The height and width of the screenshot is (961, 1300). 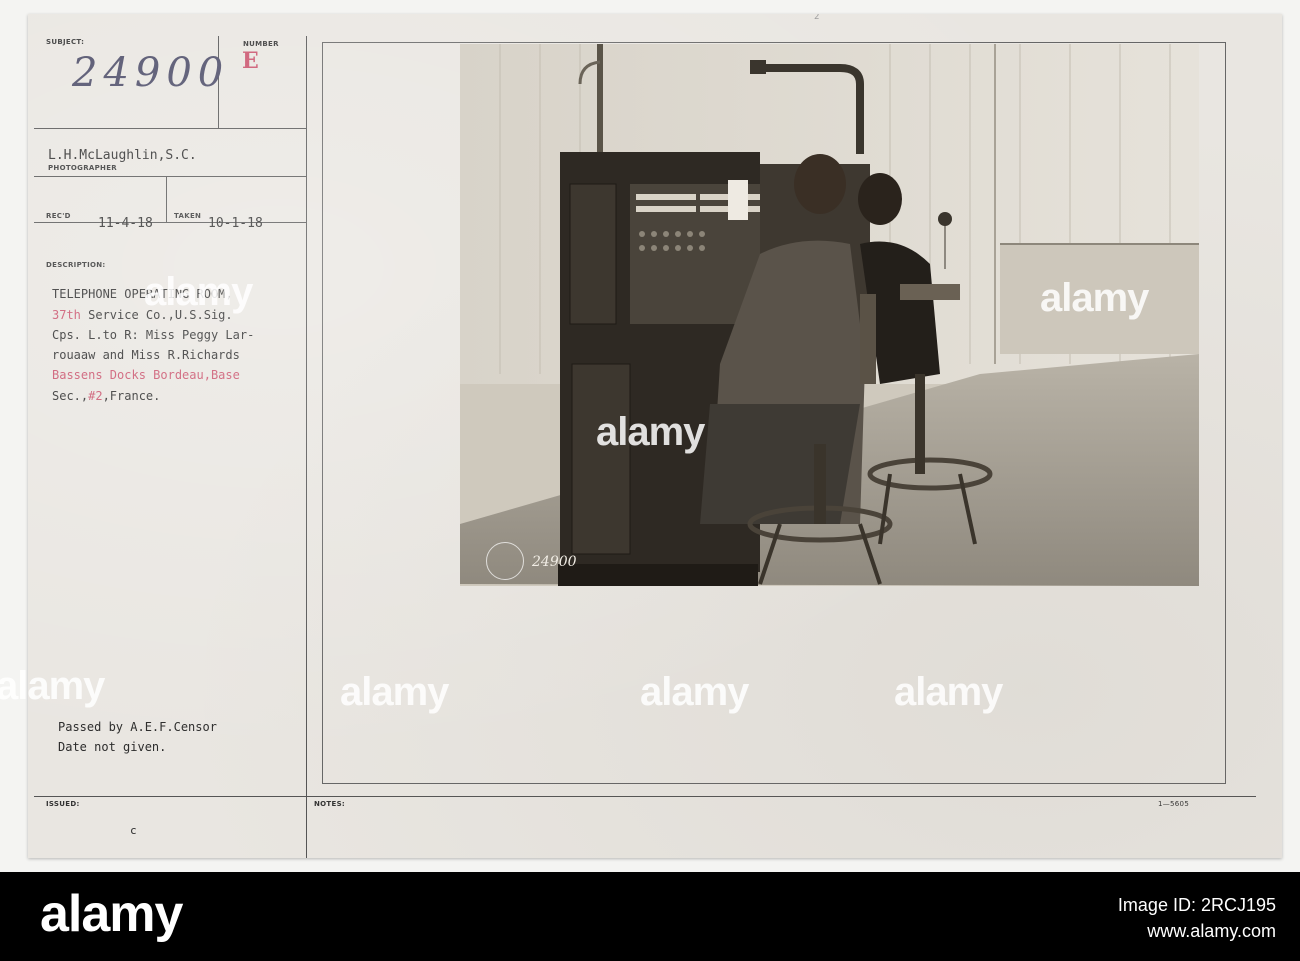 What do you see at coordinates (131, 396) in the screenshot?
I see `desc-text: ,France.` at bounding box center [131, 396].